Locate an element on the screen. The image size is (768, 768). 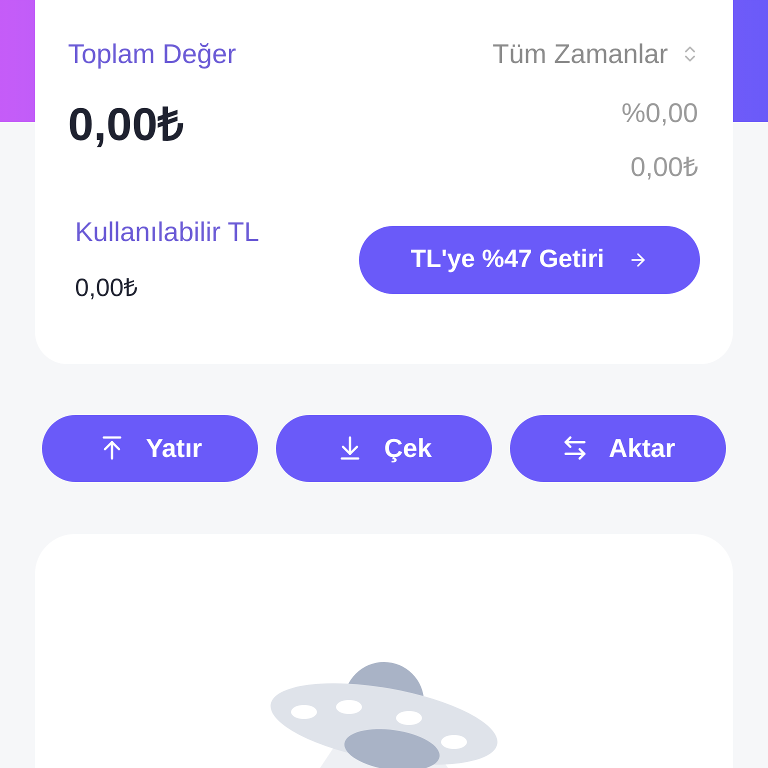
available-tl-label: Kullanılabilir TL is located at coordinates (167, 232).